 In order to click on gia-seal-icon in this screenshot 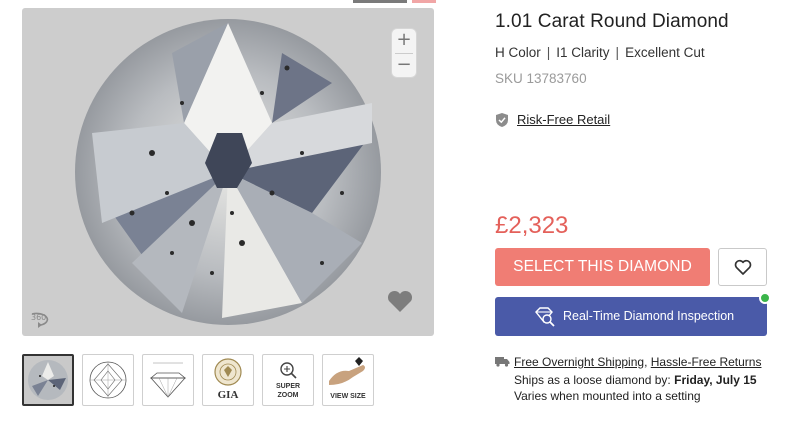, I will do `click(228, 372)`.